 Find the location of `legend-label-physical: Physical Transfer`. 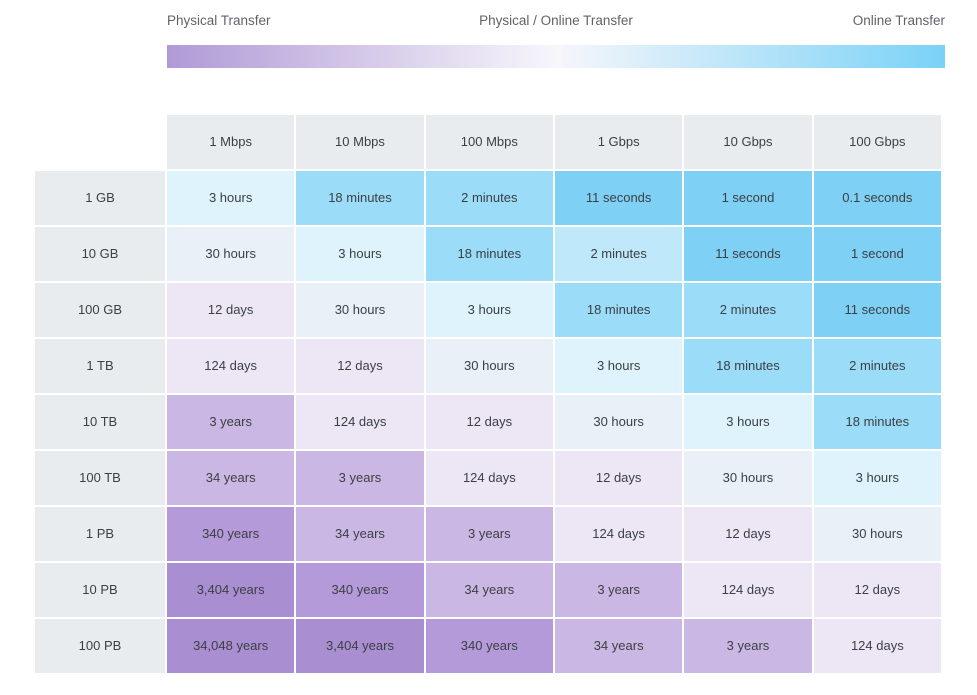

legend-label-physical: Physical Transfer is located at coordinates (219, 20).